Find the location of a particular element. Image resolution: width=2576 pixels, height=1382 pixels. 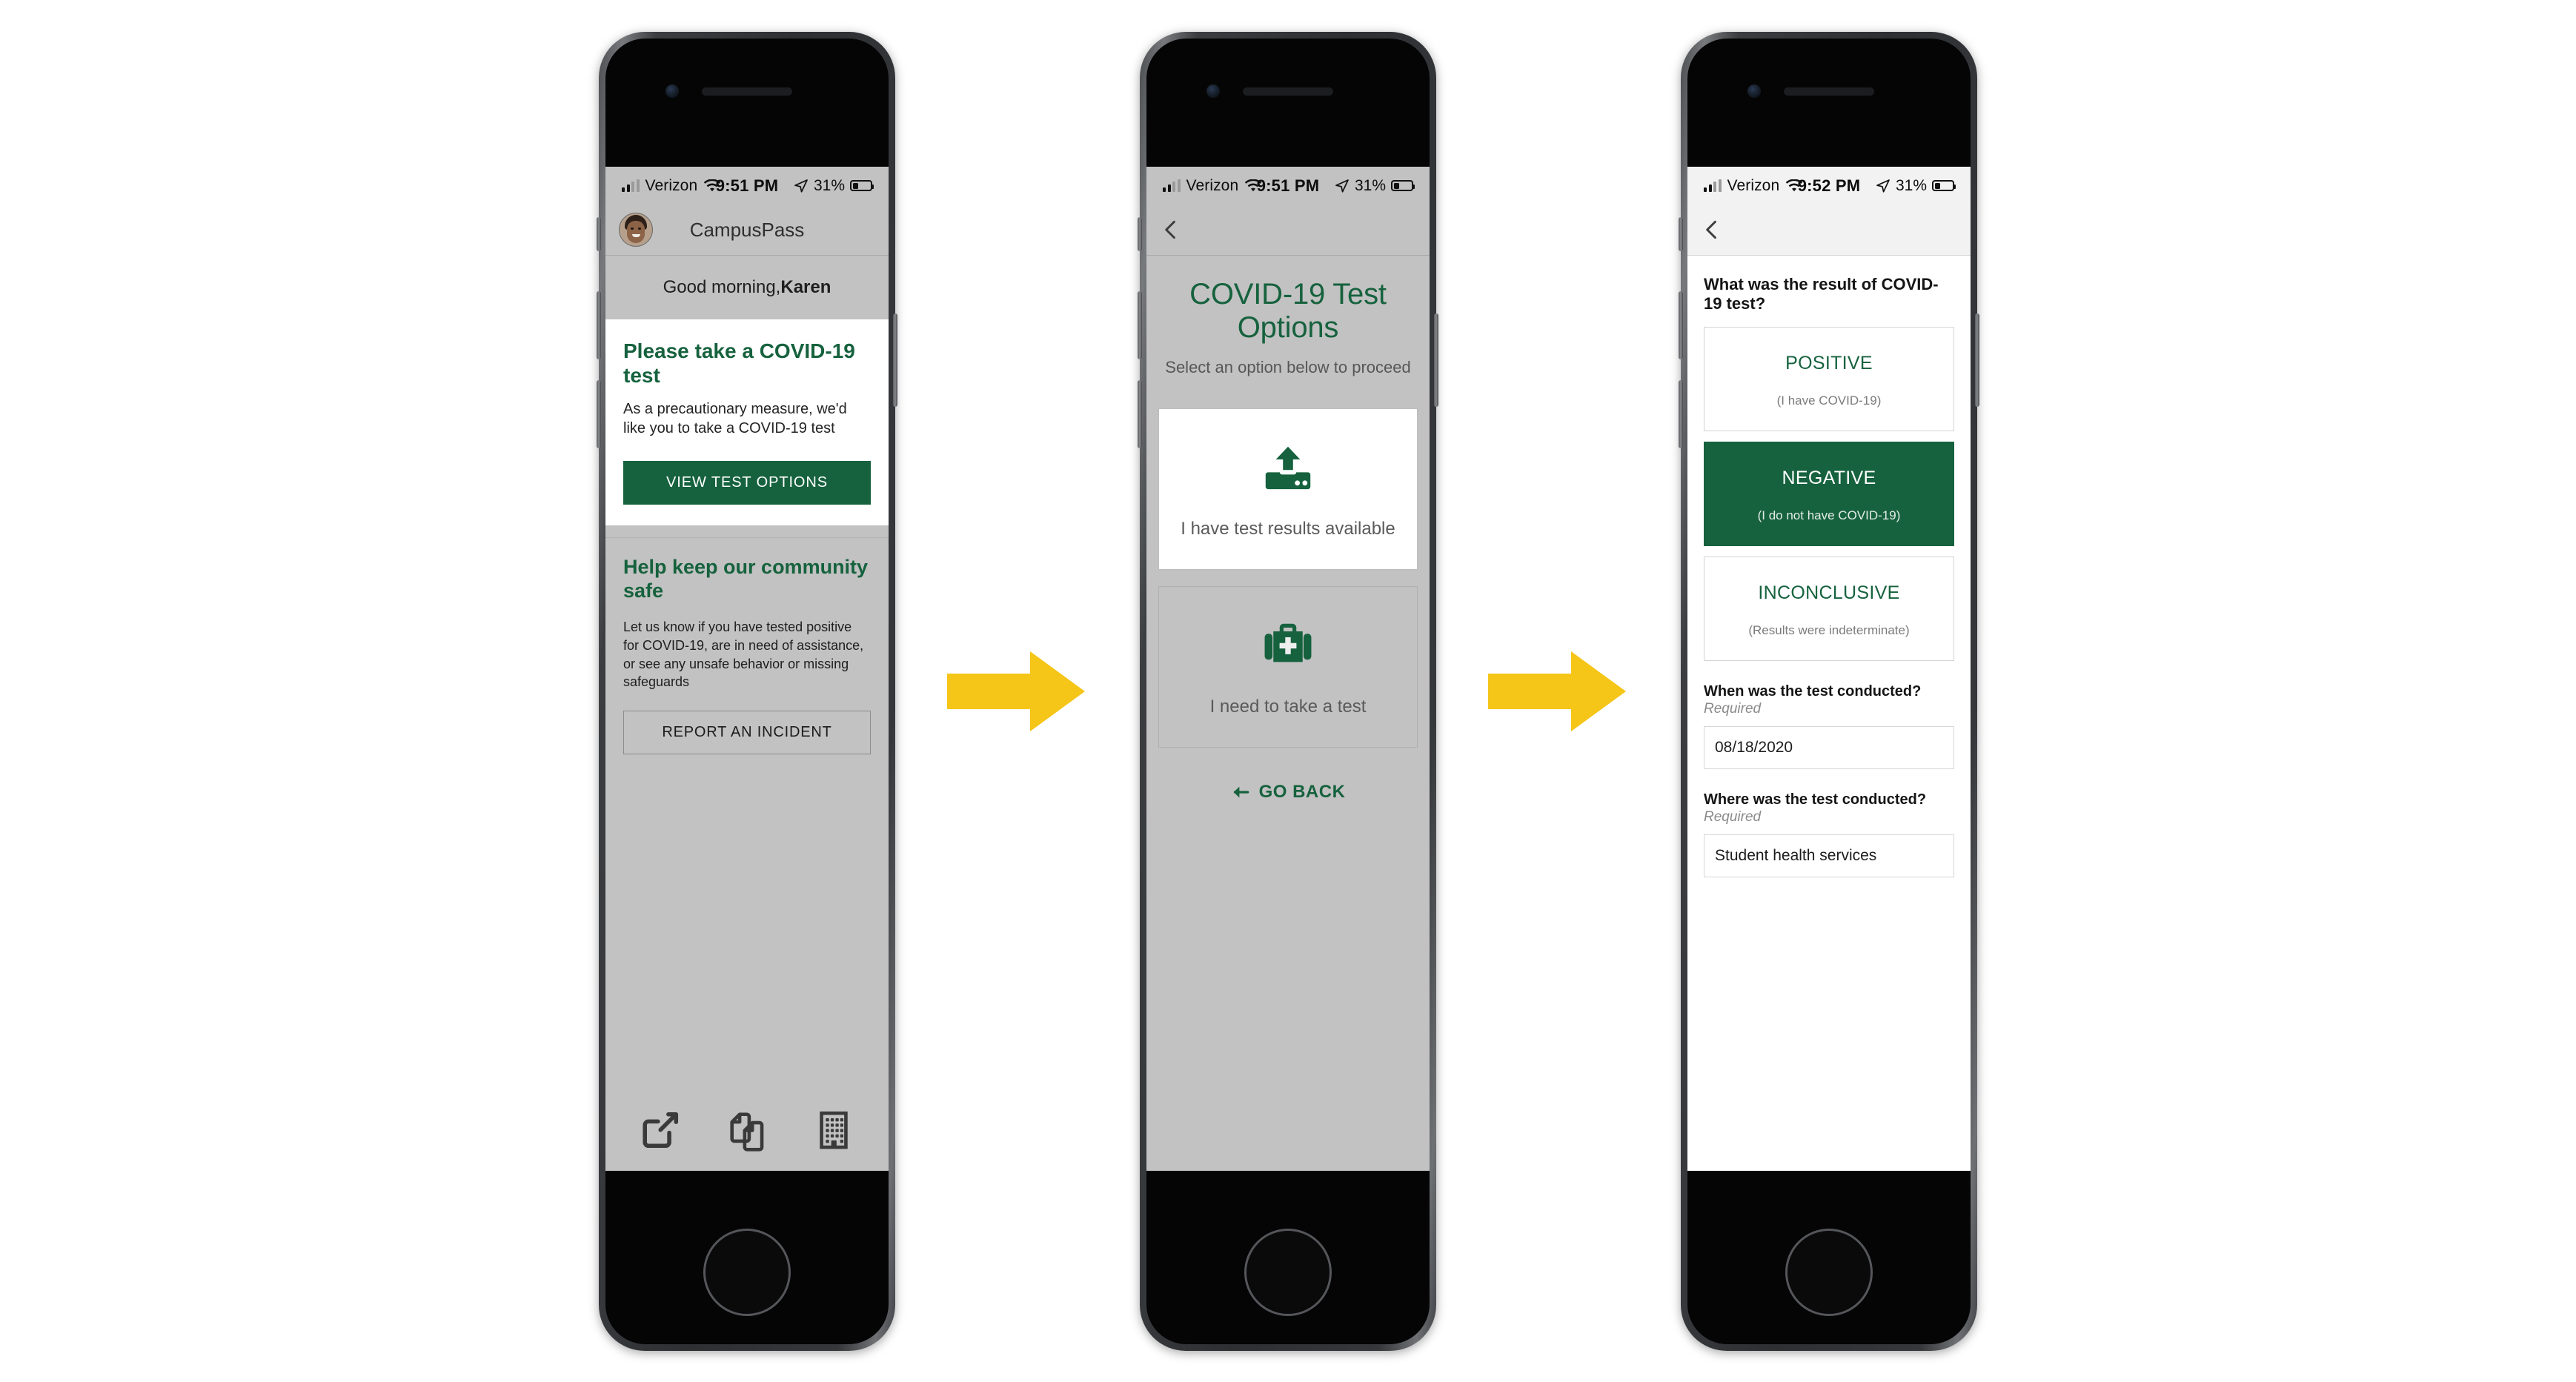

building-icon is located at coordinates (833, 1131).